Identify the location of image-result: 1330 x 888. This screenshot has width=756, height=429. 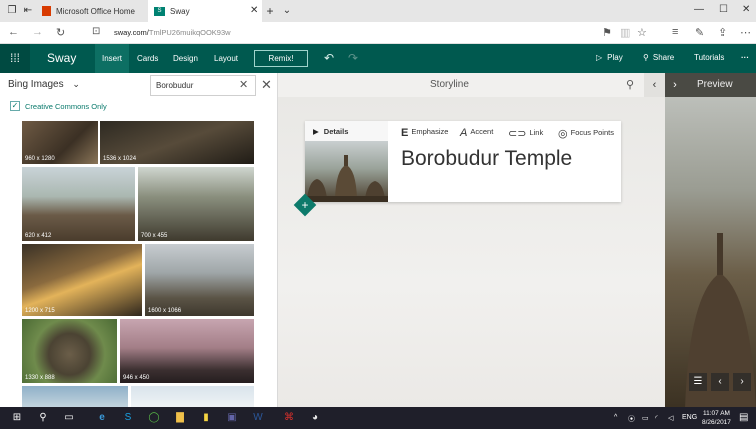
(69, 351).